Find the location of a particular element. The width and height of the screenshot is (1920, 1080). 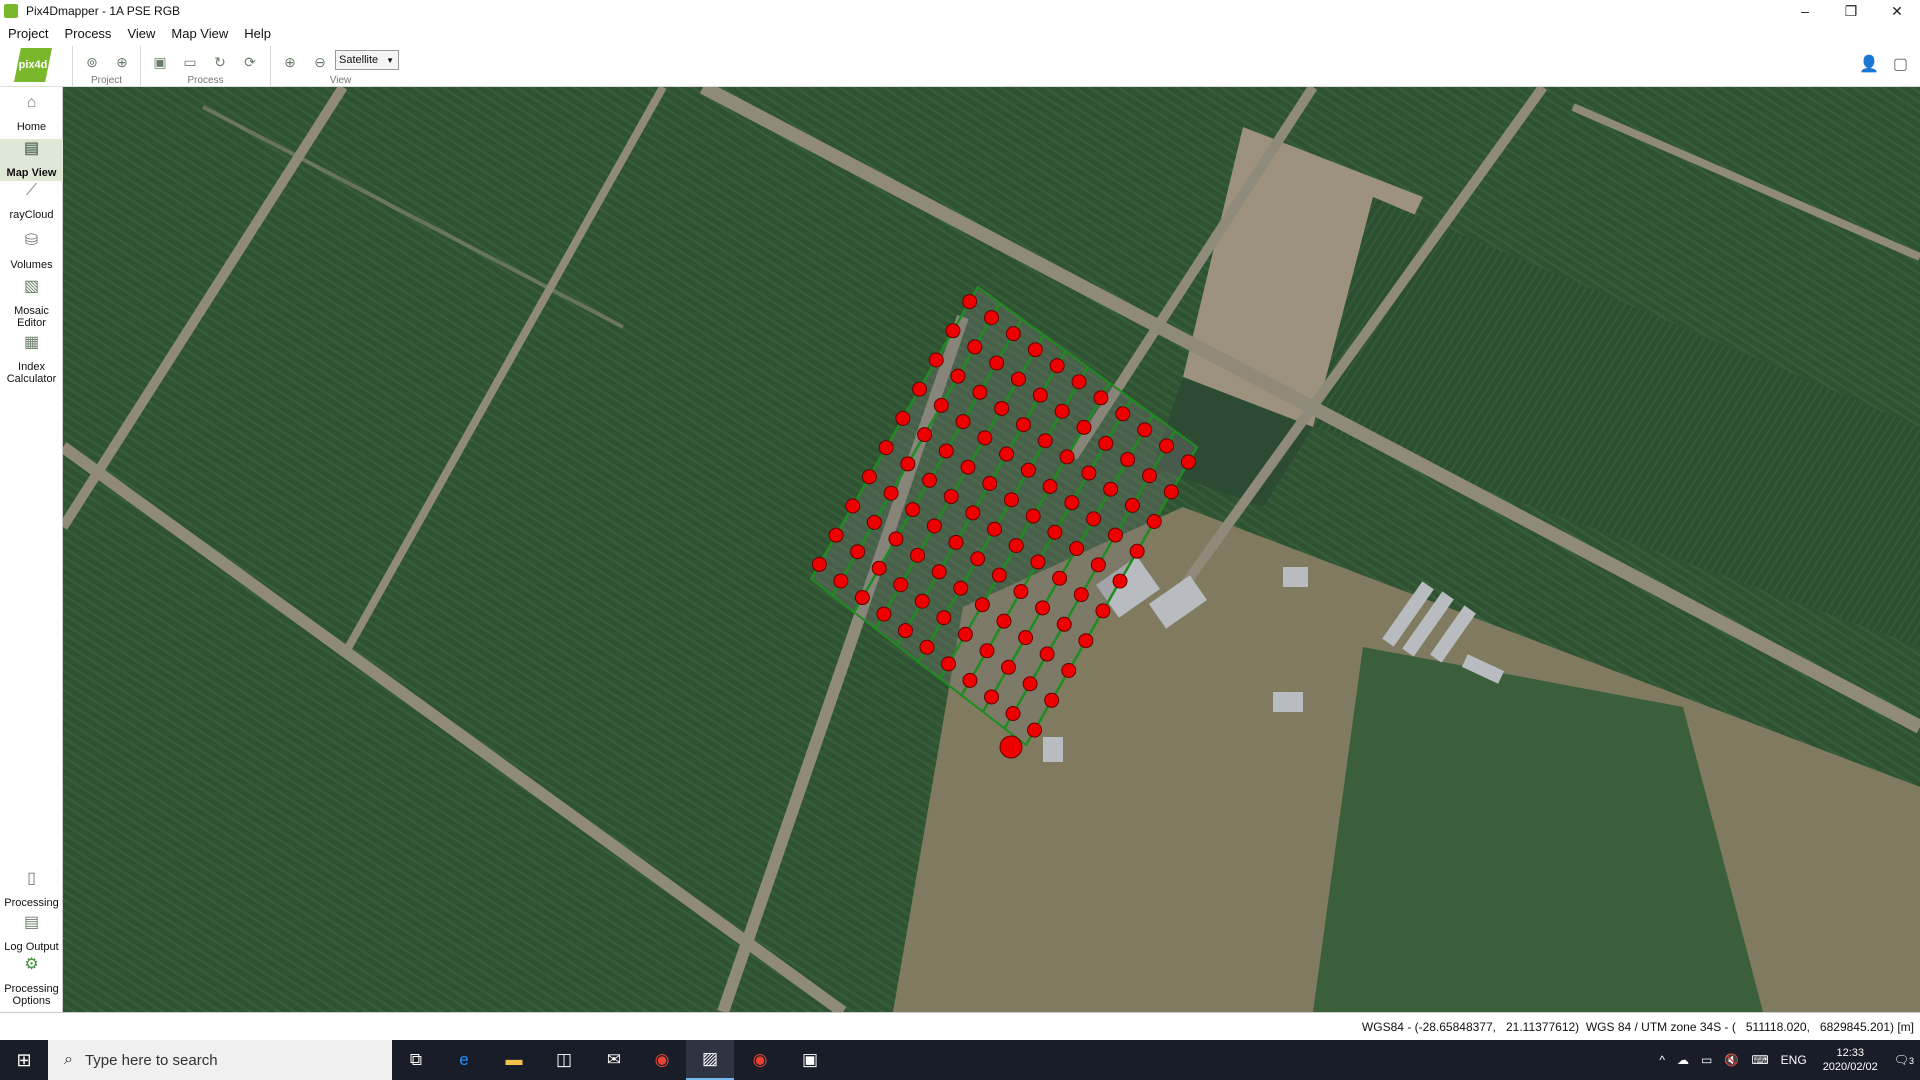

restore-button: ❐ is located at coordinates (1851, 11).